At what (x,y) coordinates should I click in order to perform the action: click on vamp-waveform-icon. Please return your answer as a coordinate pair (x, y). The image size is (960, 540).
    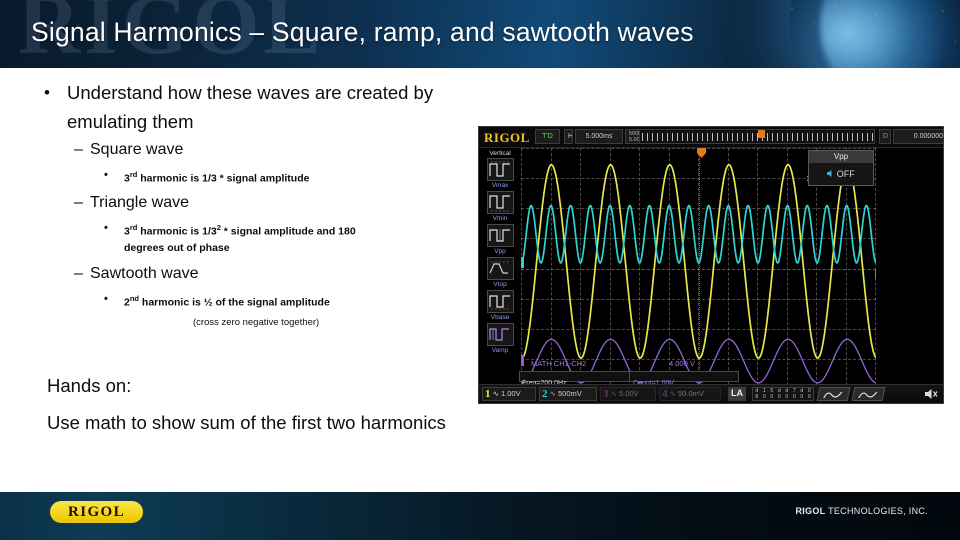
    Looking at the image, I should click on (498, 334).